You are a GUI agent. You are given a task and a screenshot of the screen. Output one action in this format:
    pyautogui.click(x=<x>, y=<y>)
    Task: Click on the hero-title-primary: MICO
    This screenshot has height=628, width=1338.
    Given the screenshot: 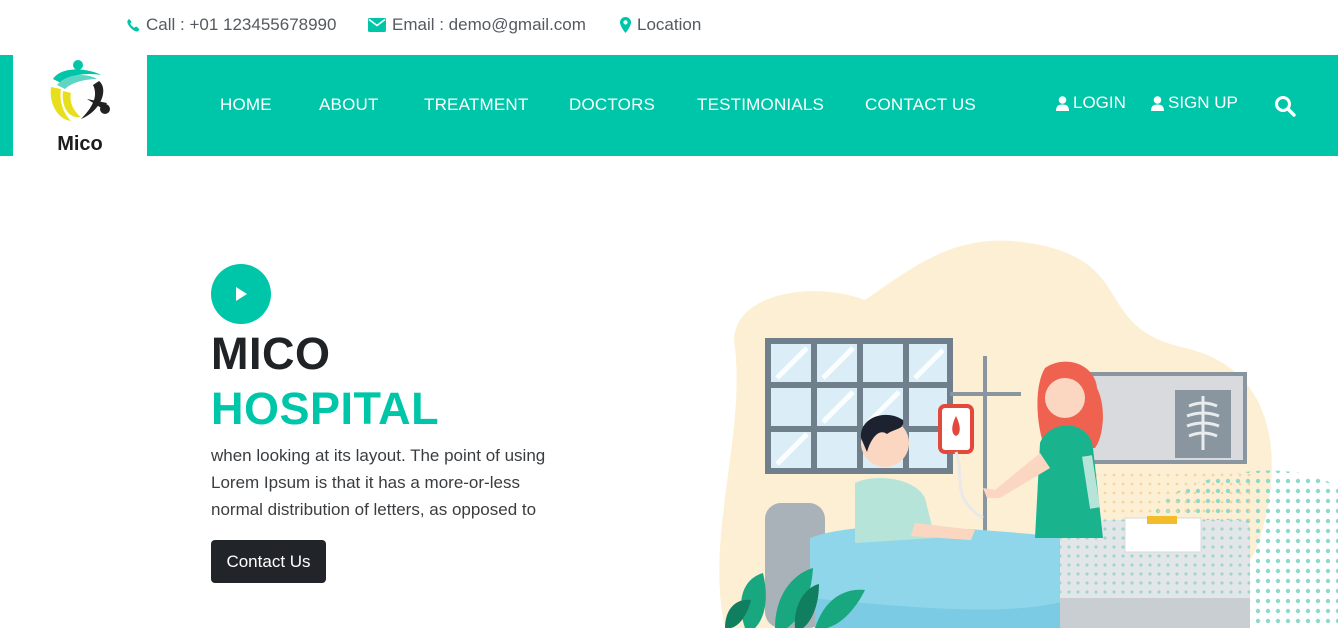 What is the action you would take?
    pyautogui.click(x=271, y=353)
    